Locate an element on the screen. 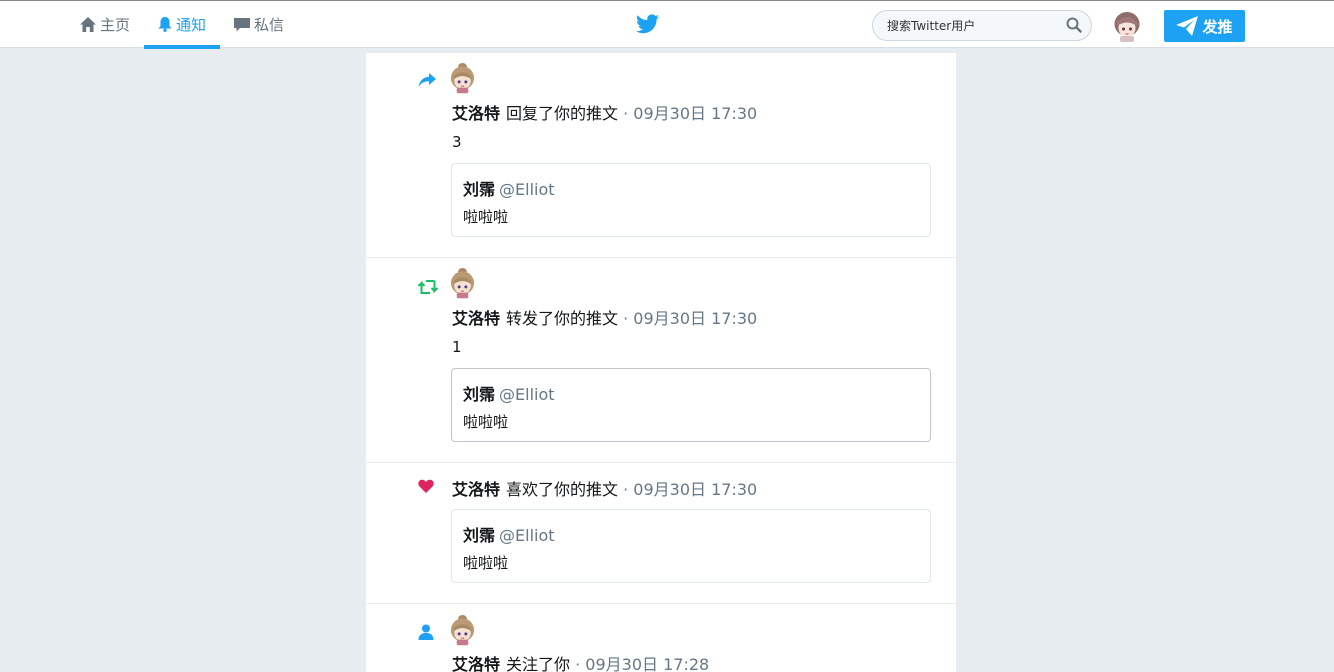 The height and width of the screenshot is (672, 1334). nav-messages-label: 私信 is located at coordinates (269, 25).